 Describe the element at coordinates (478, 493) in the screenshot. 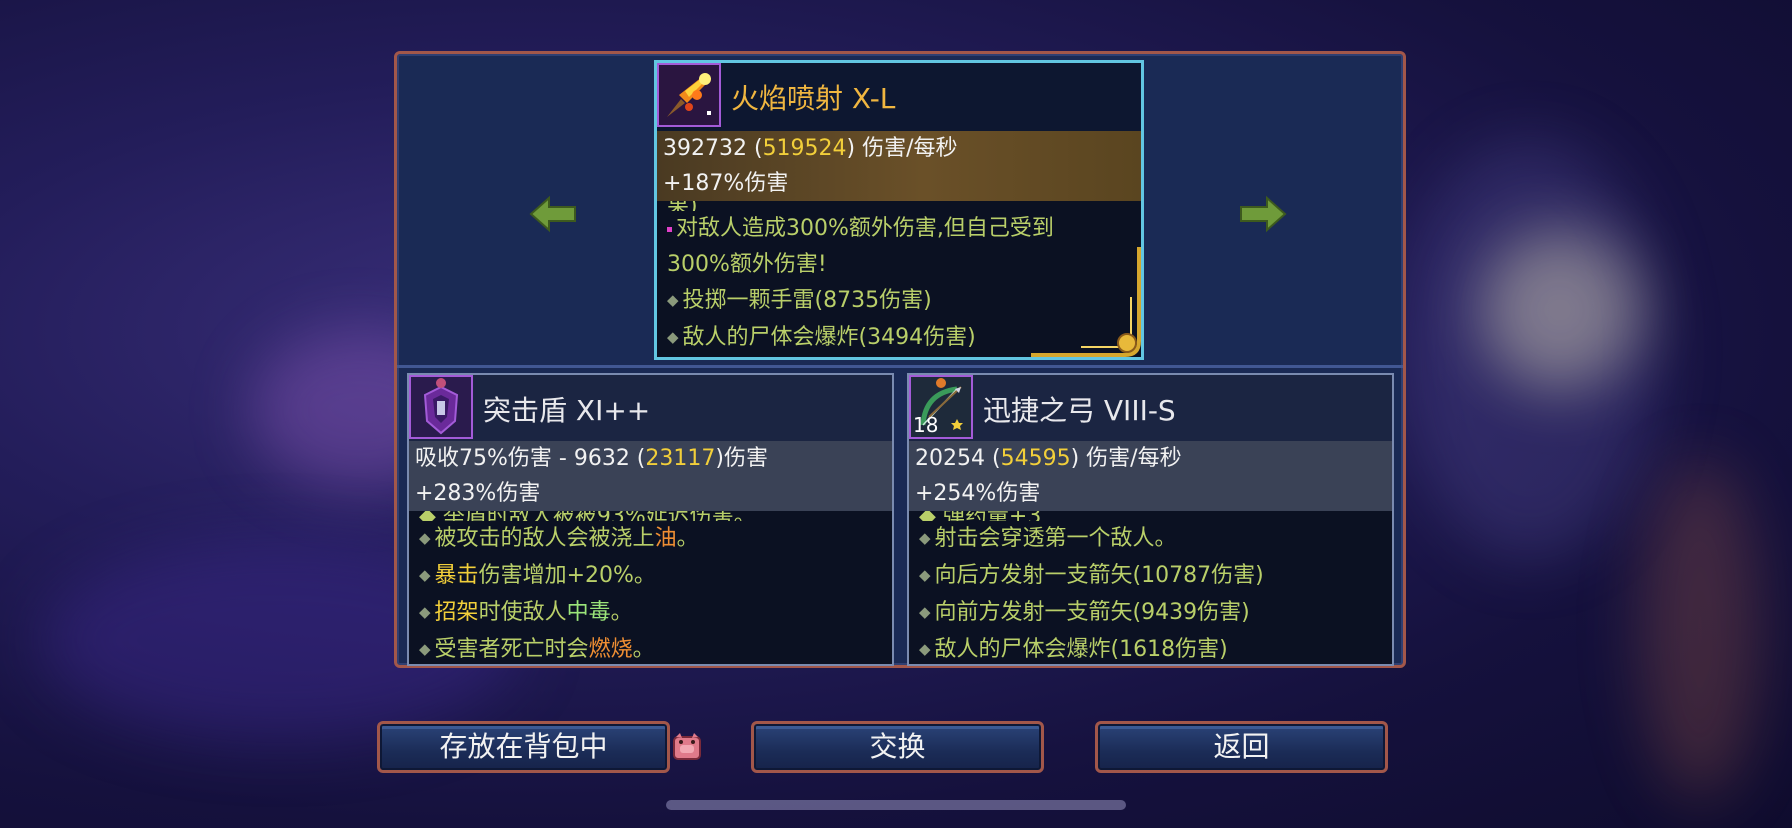

I see `damage-bonus: +283%伤害` at that location.